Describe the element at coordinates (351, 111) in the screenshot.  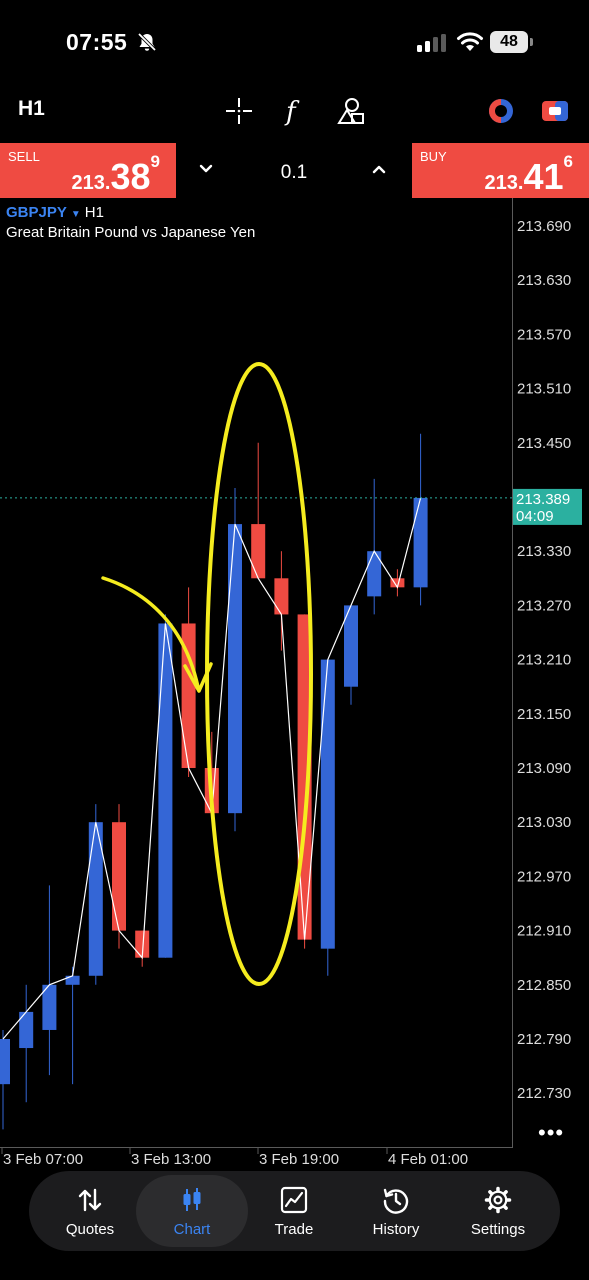
I see `objects-icon` at that location.